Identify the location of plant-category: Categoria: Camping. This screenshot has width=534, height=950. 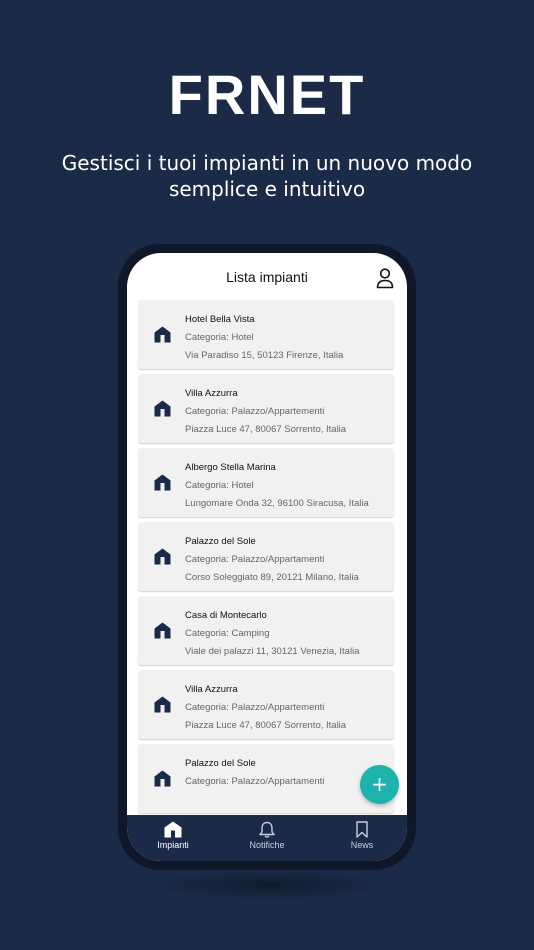
(227, 633).